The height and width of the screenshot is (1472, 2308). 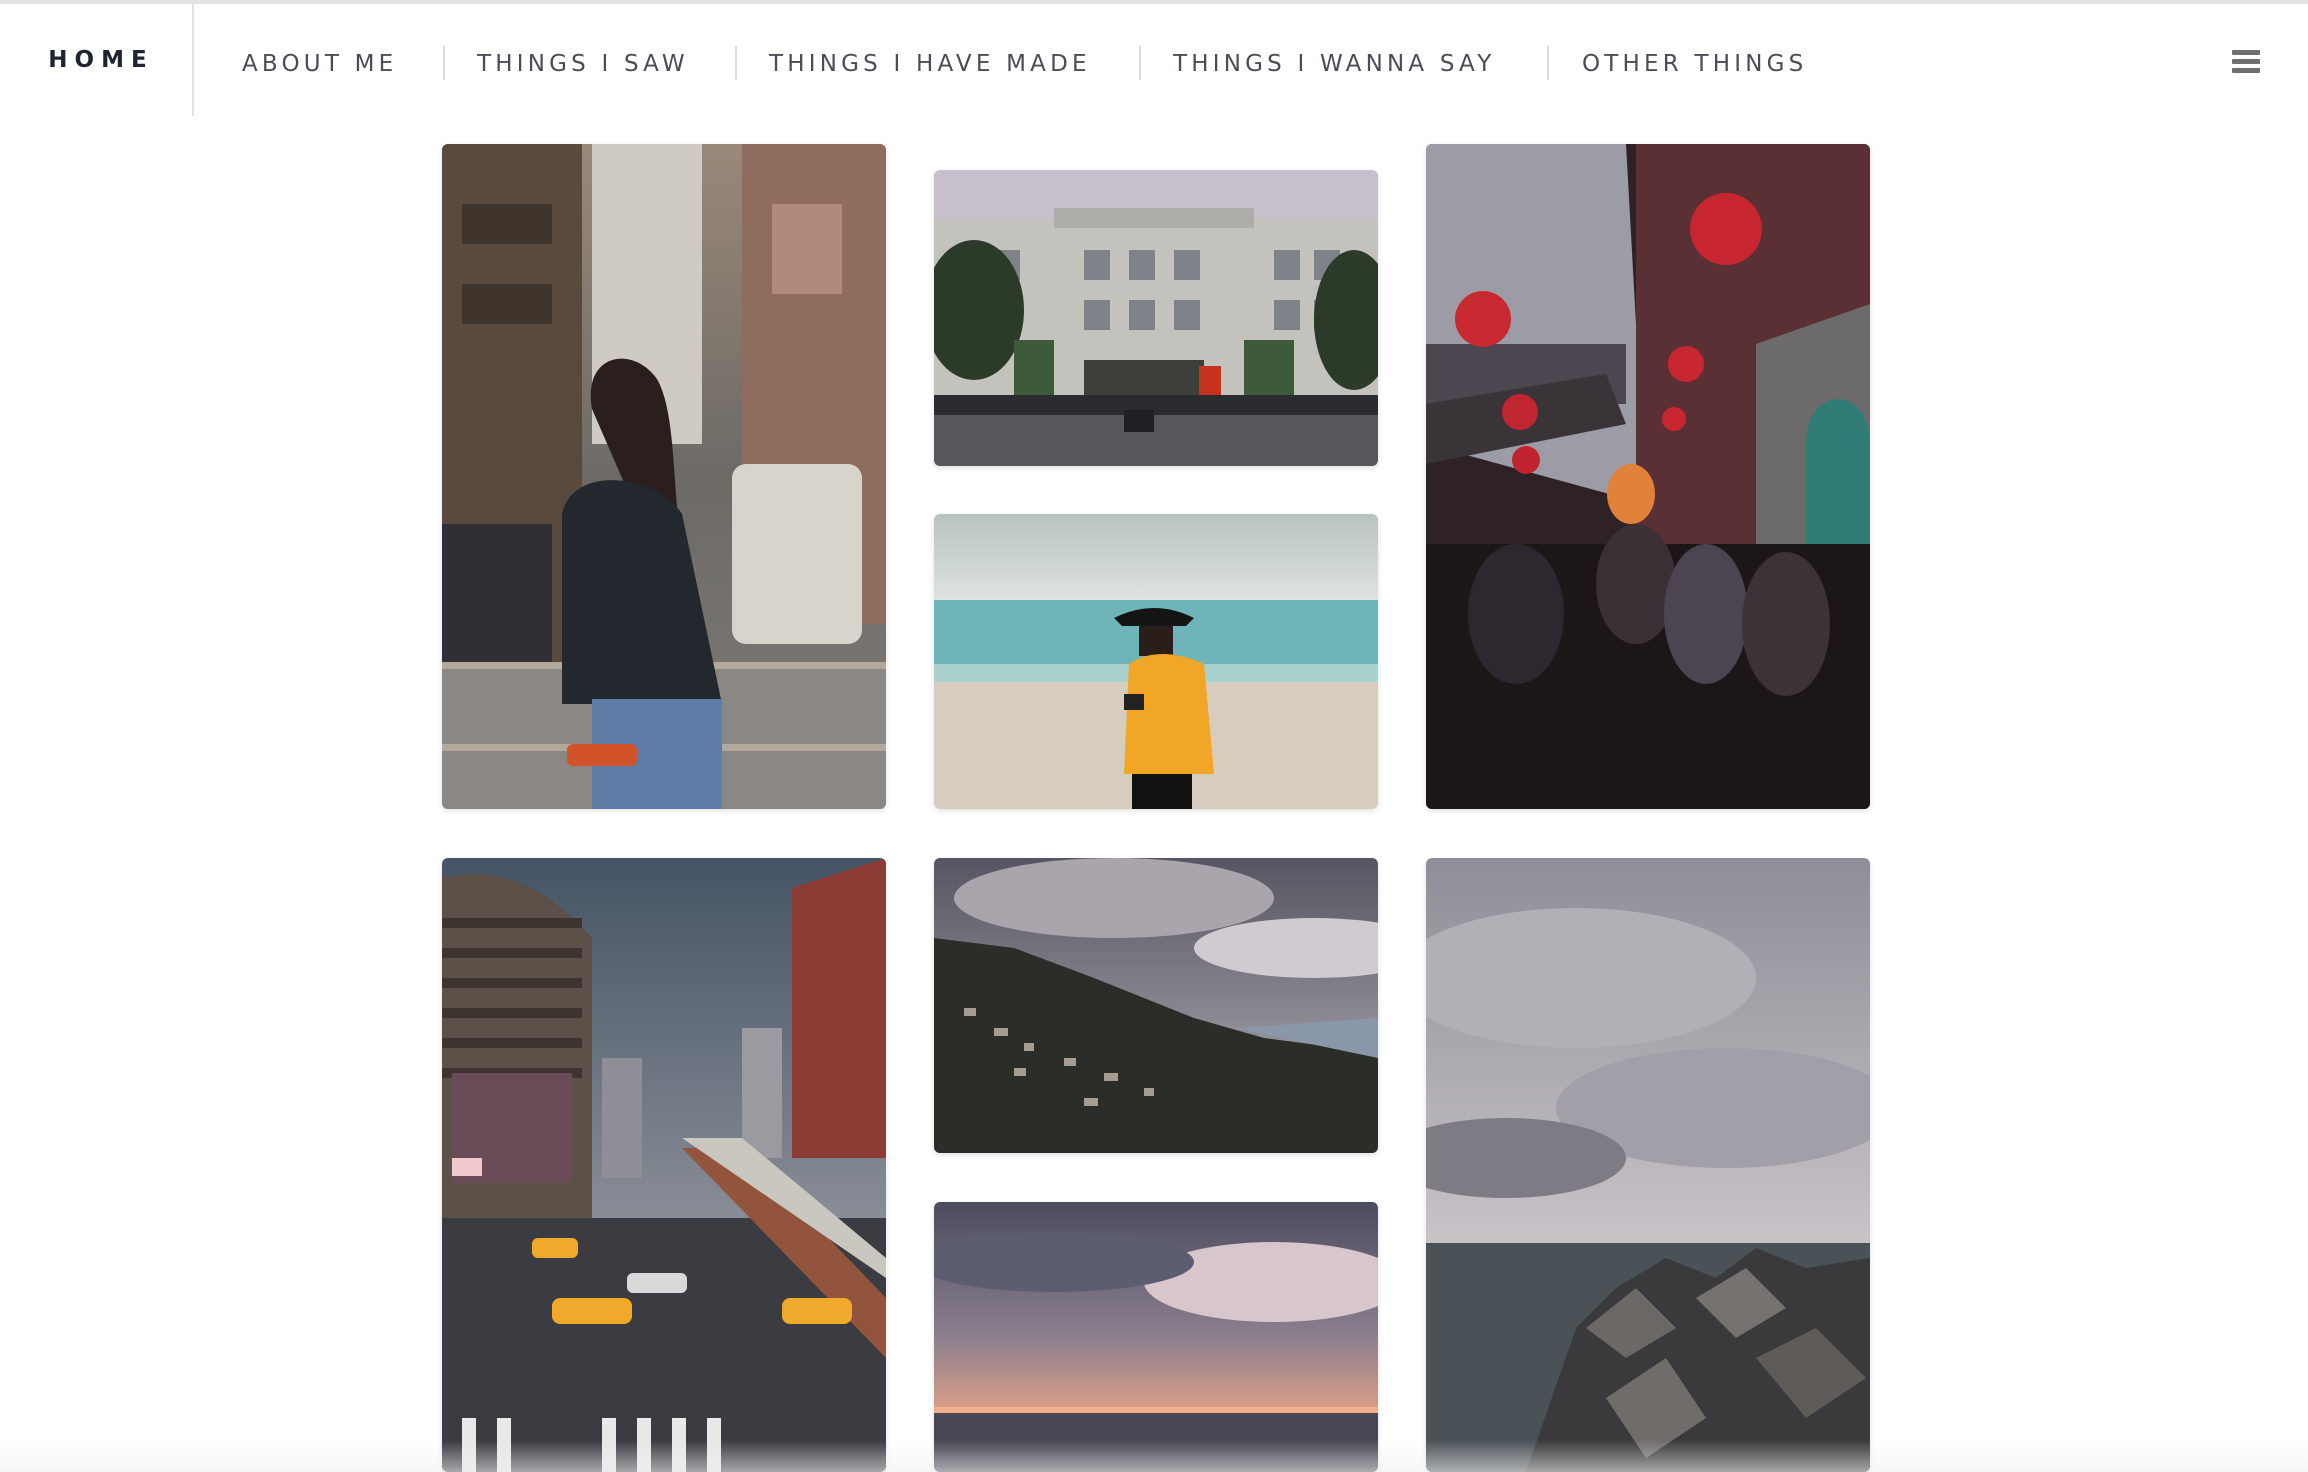 I want to click on photo-concrete-breakwater-ocean, so click(x=1648, y=1165).